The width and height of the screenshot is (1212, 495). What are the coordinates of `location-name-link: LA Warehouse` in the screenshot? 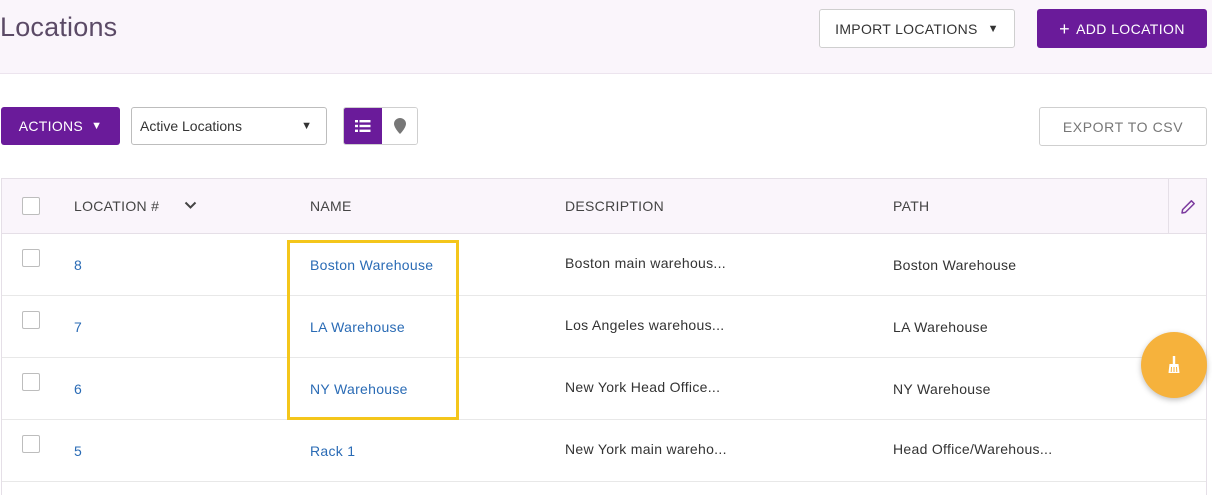 It's located at (357, 327).